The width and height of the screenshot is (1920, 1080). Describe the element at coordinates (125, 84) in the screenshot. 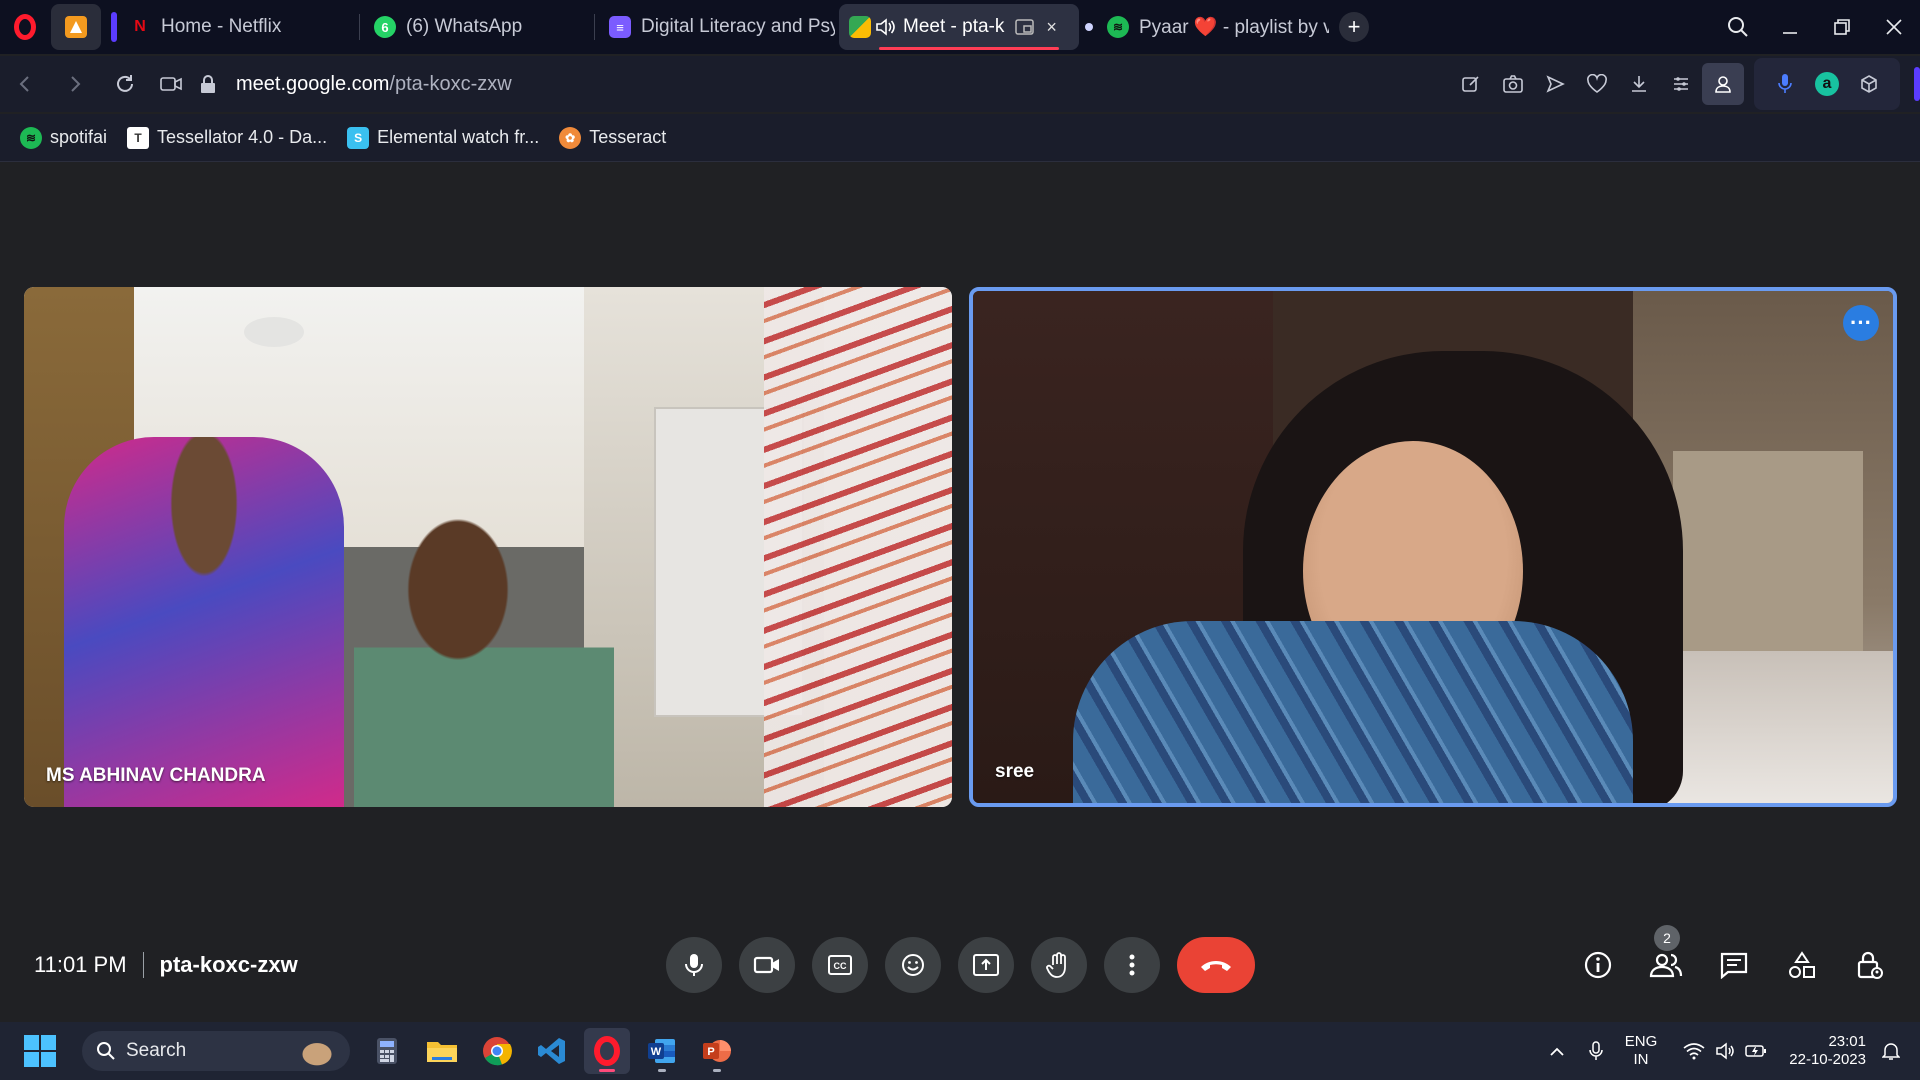

I see `reload-icon` at that location.